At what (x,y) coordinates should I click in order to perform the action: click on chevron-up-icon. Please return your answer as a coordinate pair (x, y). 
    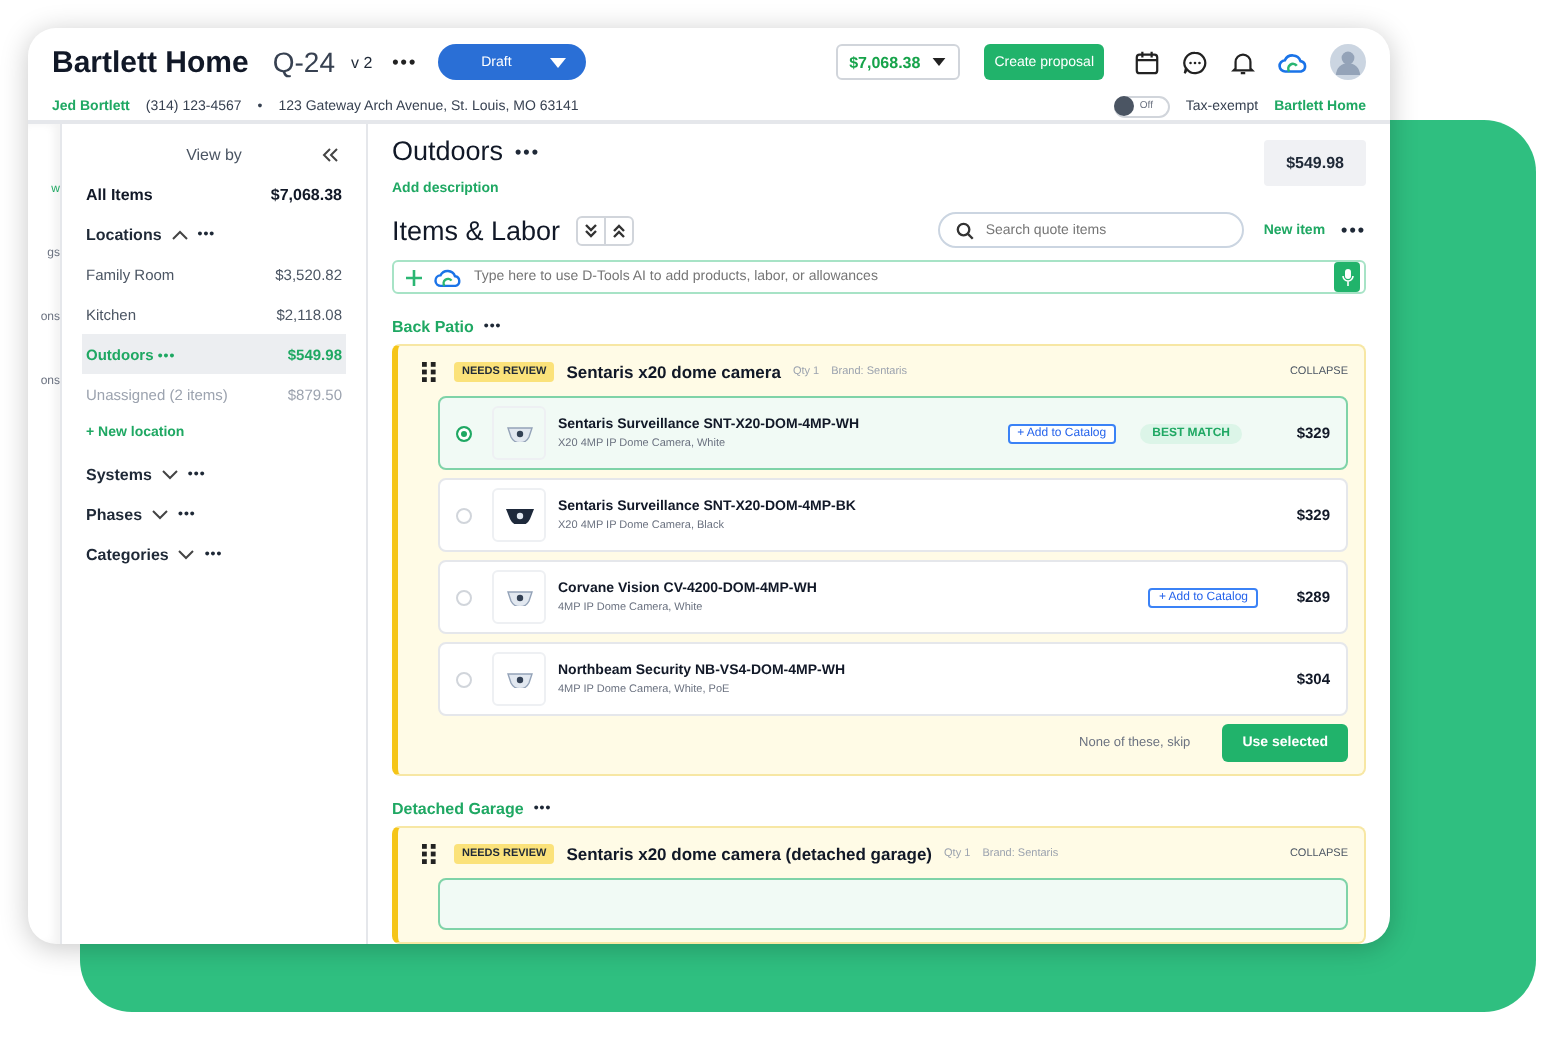
    Looking at the image, I should click on (179, 234).